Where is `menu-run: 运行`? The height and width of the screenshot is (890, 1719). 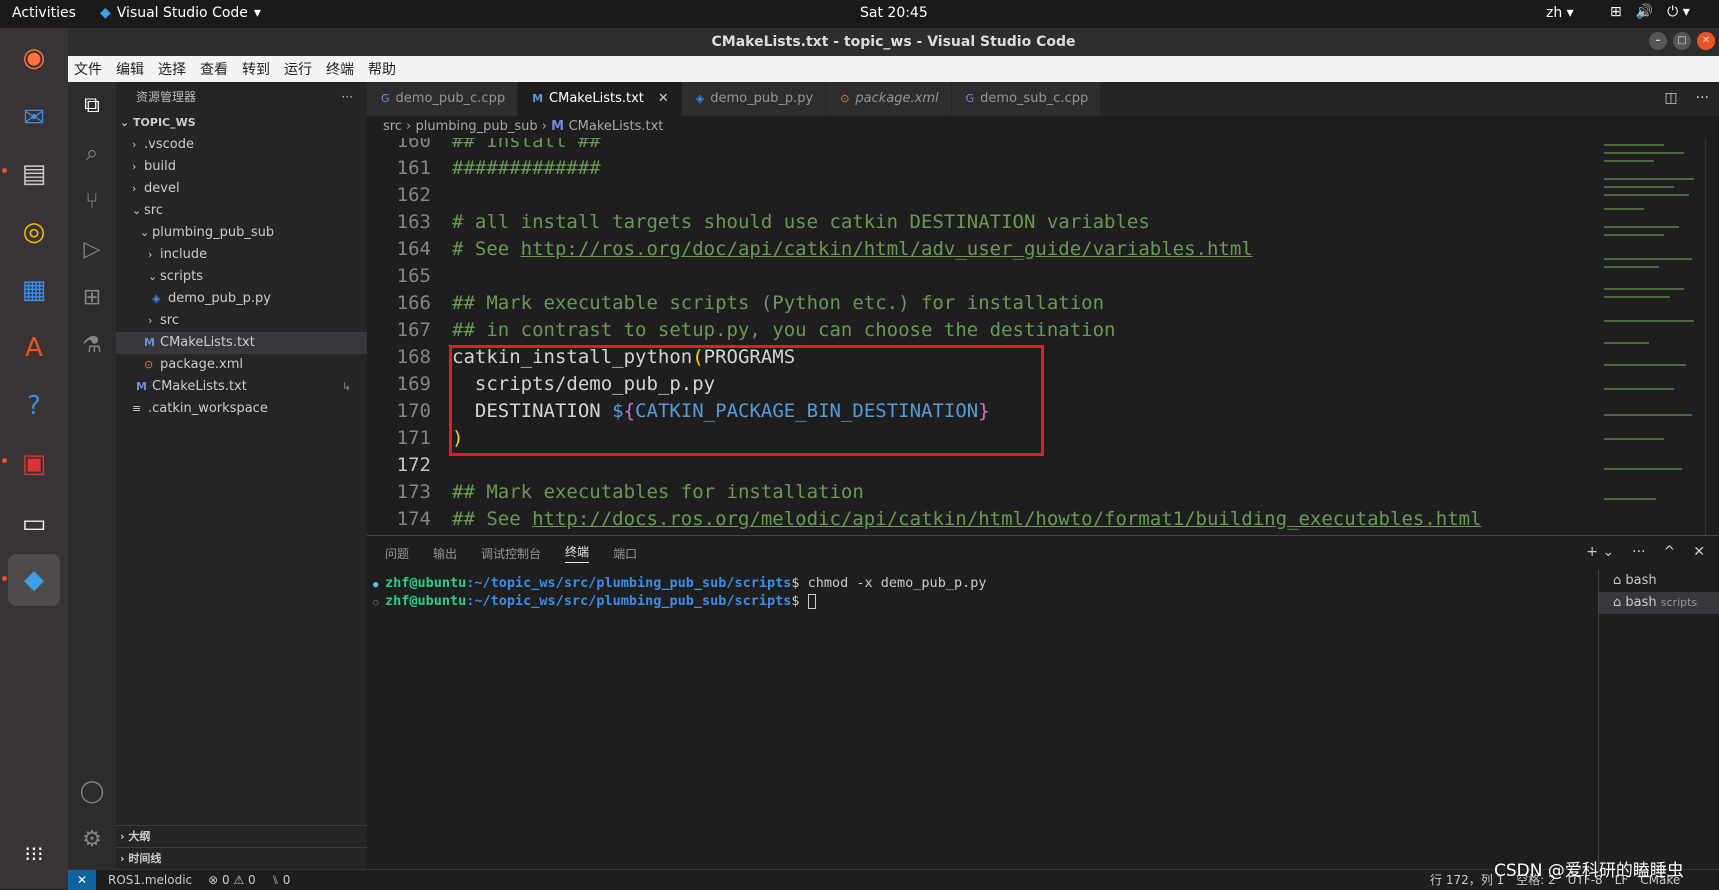
menu-run: 运行 is located at coordinates (298, 69).